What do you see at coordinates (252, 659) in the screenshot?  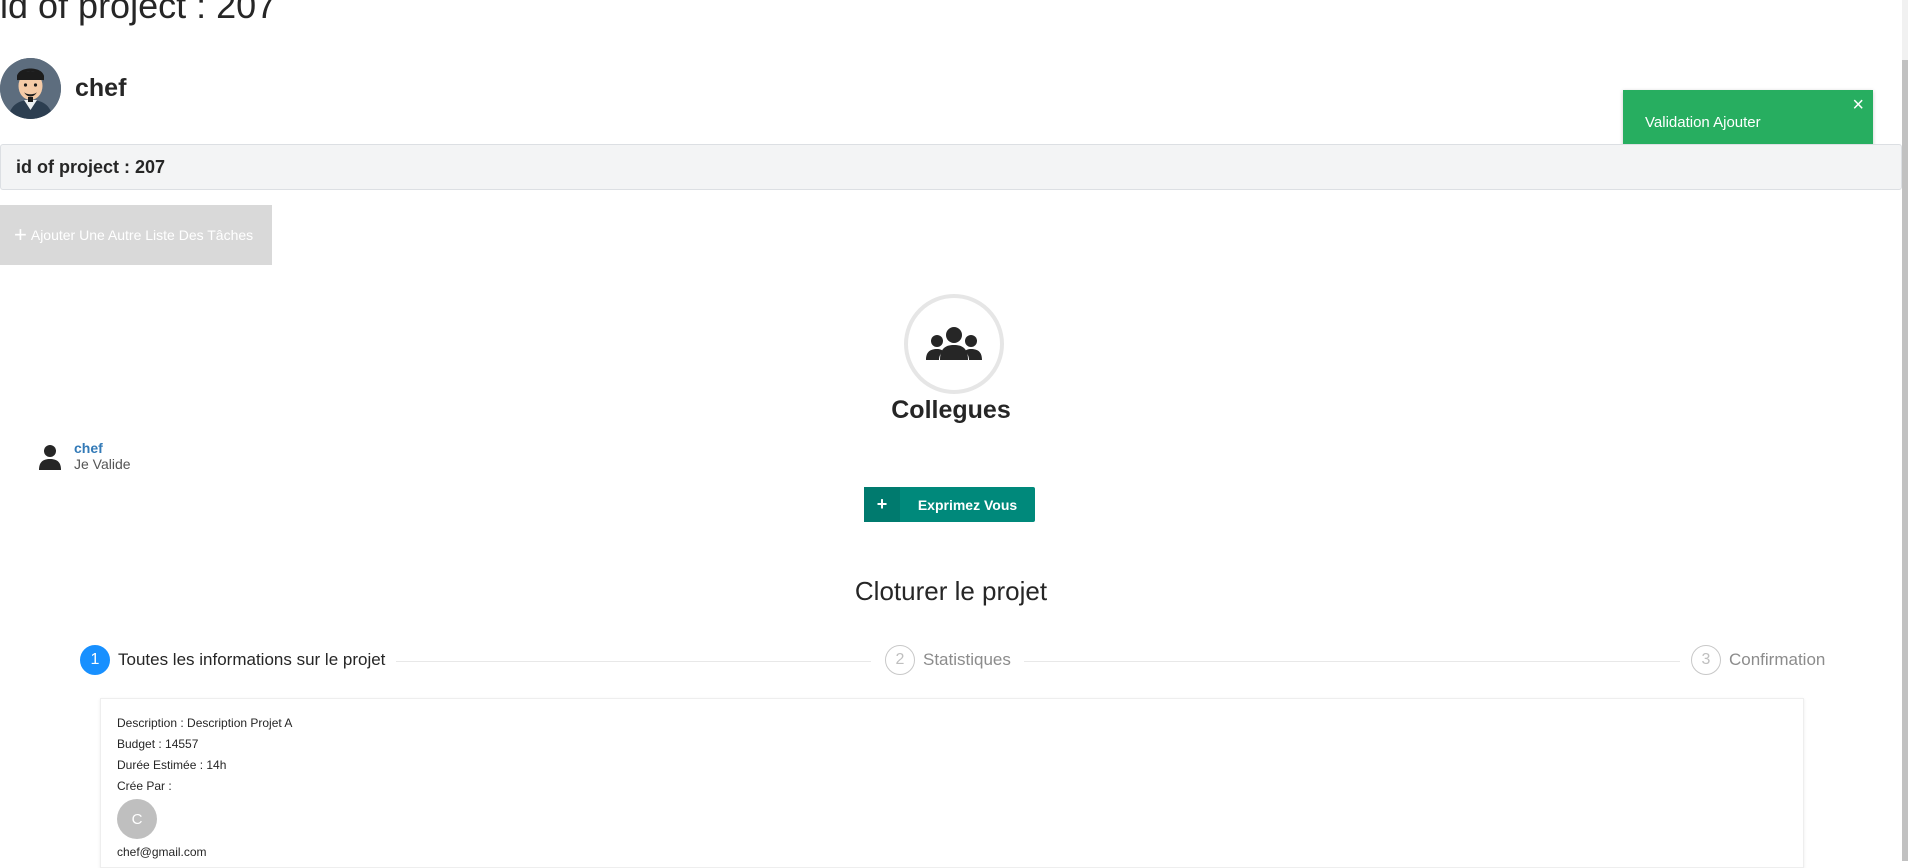 I see `step-label: Toutes les informations sur le projet` at bounding box center [252, 659].